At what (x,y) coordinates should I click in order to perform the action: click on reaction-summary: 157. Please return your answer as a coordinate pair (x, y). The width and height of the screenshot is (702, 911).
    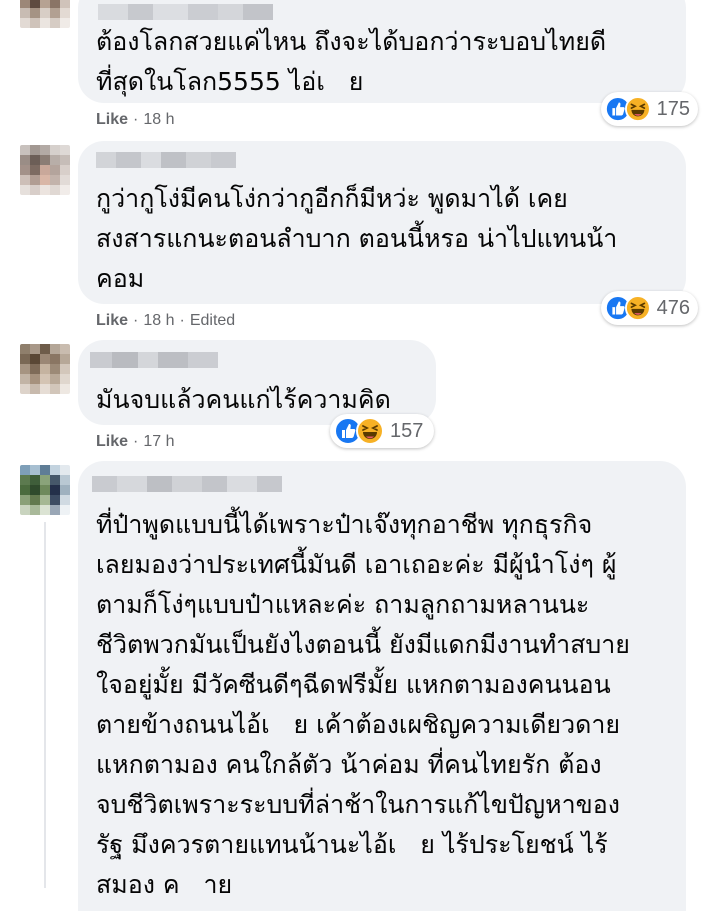
    Looking at the image, I should click on (382, 431).